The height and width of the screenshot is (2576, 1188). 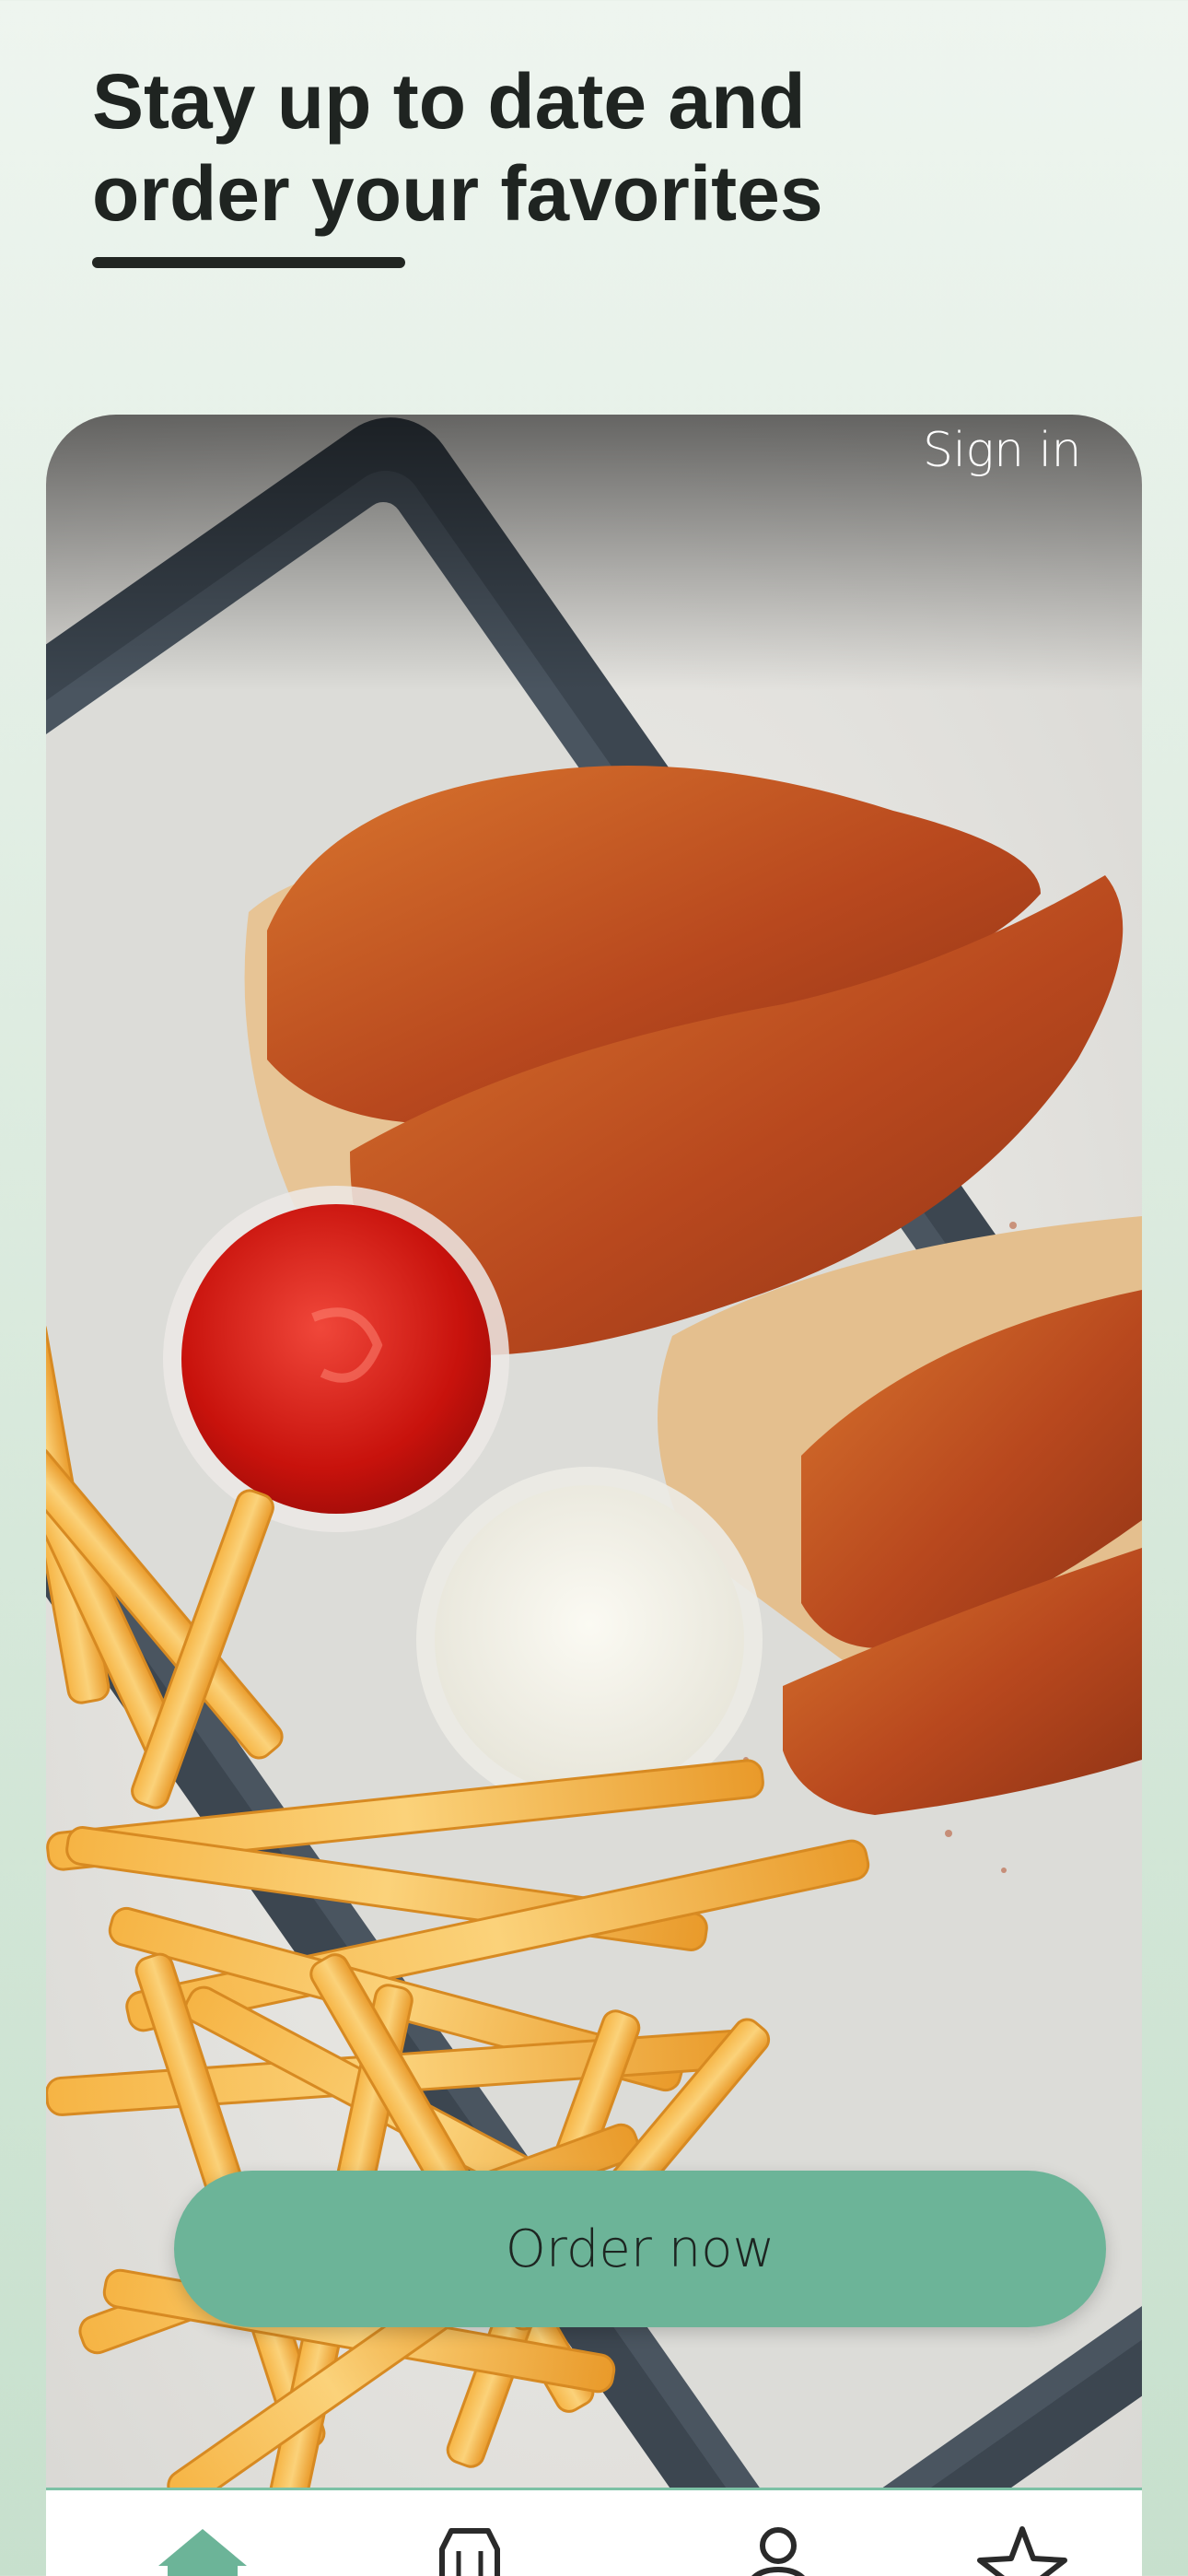 What do you see at coordinates (449, 101) in the screenshot?
I see `page-title-line-1: Stay up to date and` at bounding box center [449, 101].